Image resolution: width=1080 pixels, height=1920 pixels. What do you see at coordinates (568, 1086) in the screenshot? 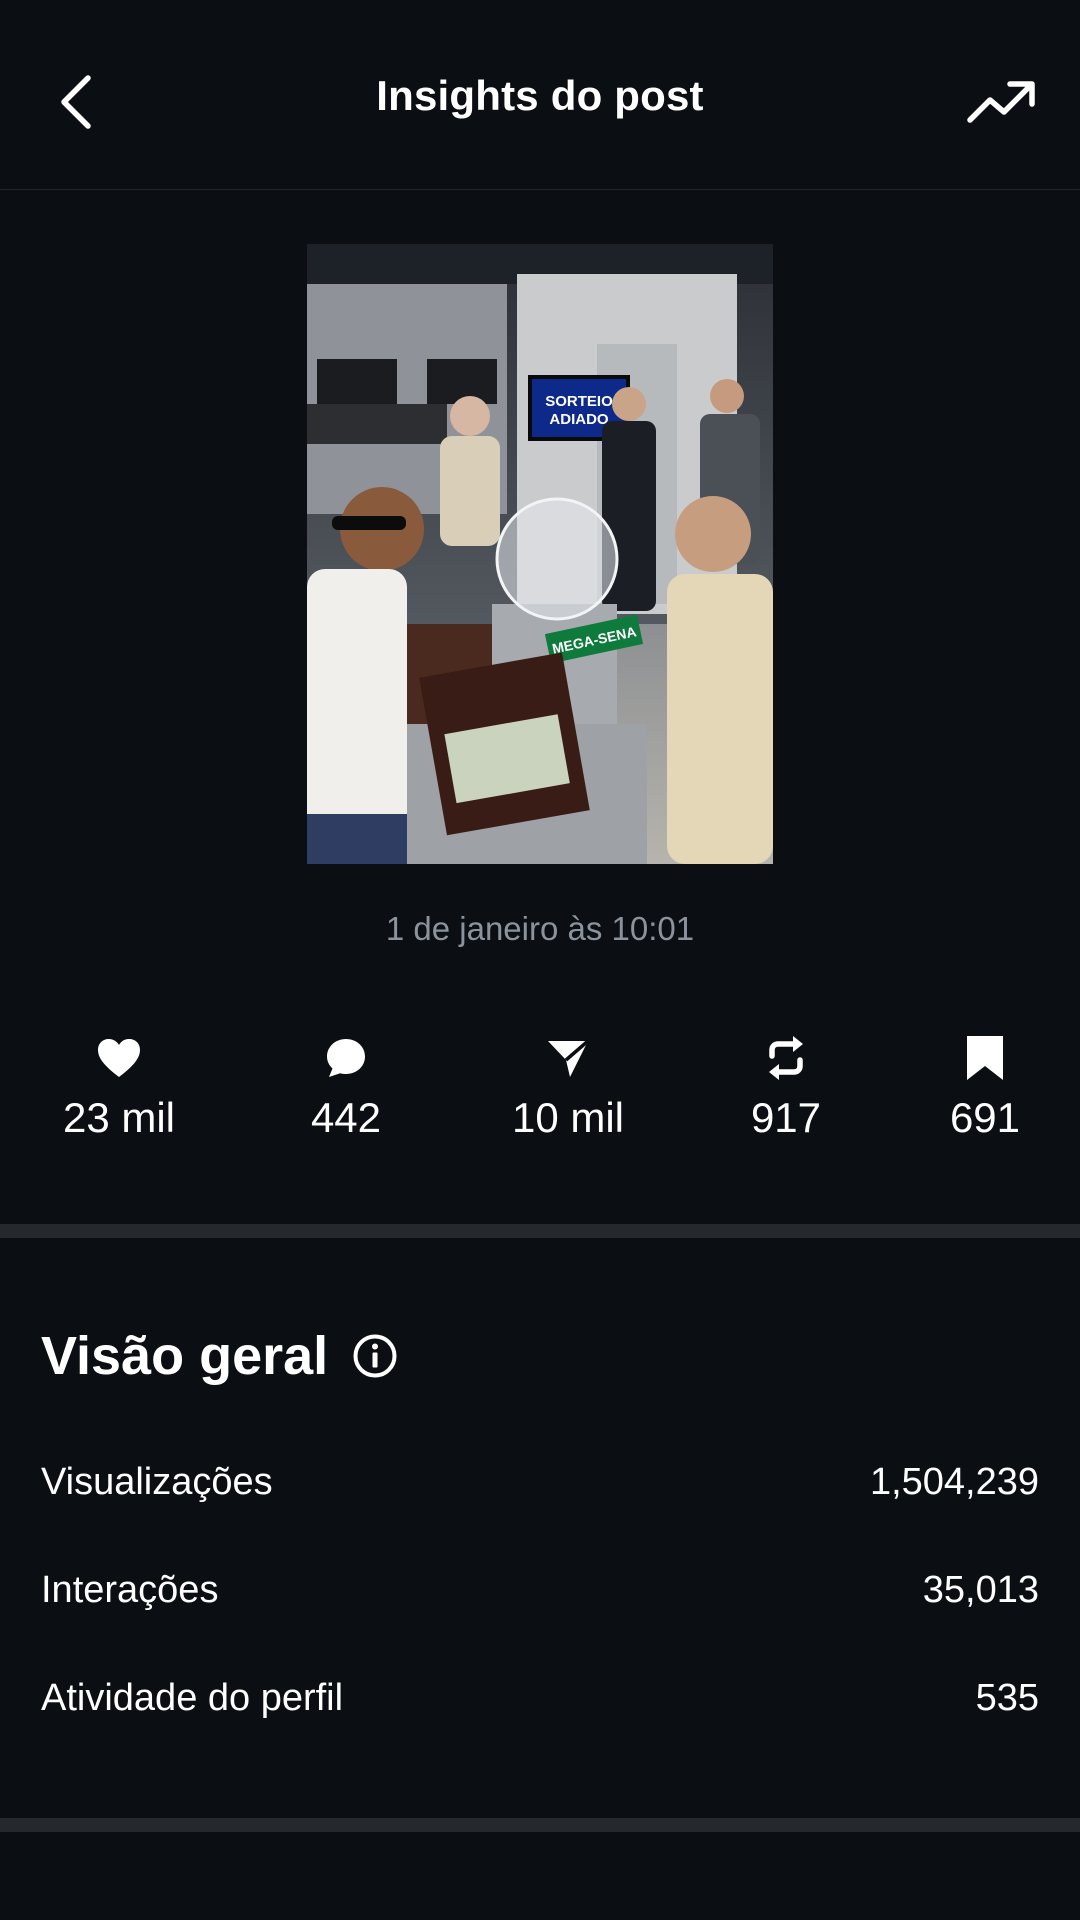
I see `shares-stat: 10 mil` at bounding box center [568, 1086].